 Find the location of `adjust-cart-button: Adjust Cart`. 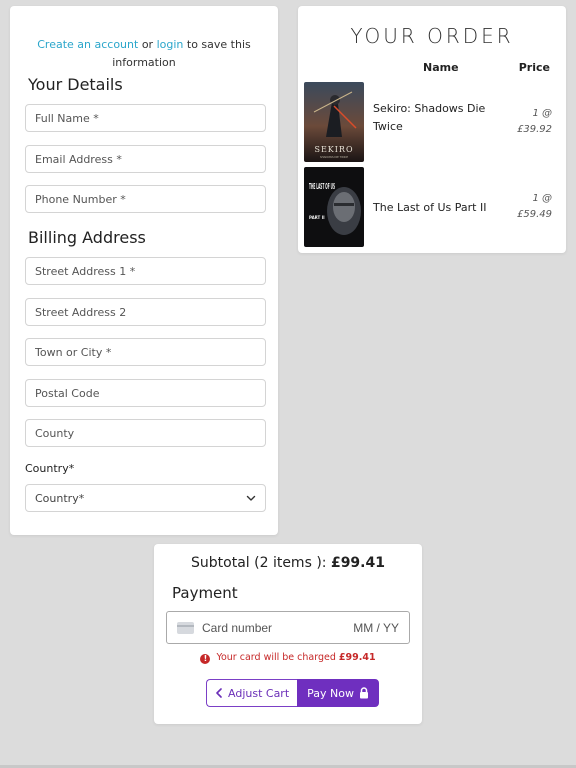

adjust-cart-button: Adjust Cart is located at coordinates (252, 693).